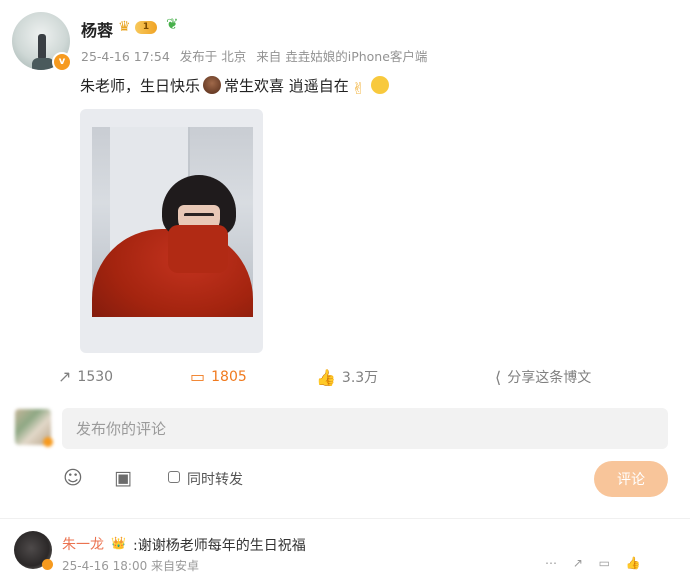 The height and width of the screenshot is (574, 690). Describe the element at coordinates (213, 56) in the screenshot. I see `post-location: 发布于 北京` at that location.